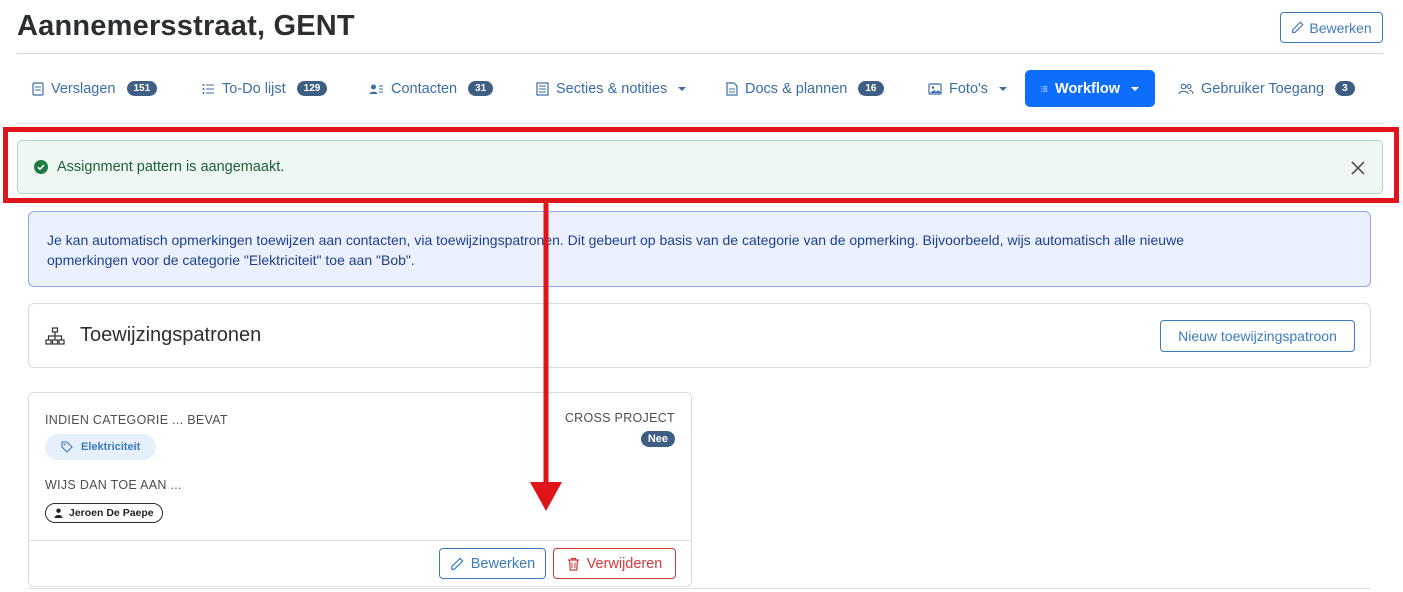  I want to click on close-icon, so click(1358, 168).